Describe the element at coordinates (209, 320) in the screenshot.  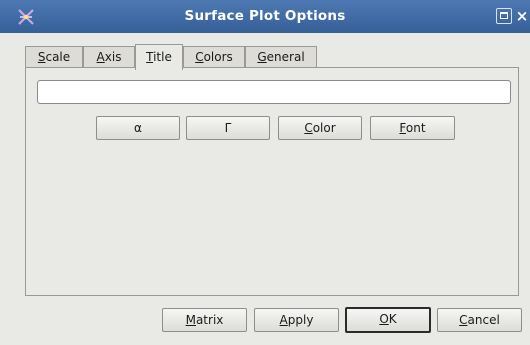
I see `matrix-button-label-post: atrix` at that location.